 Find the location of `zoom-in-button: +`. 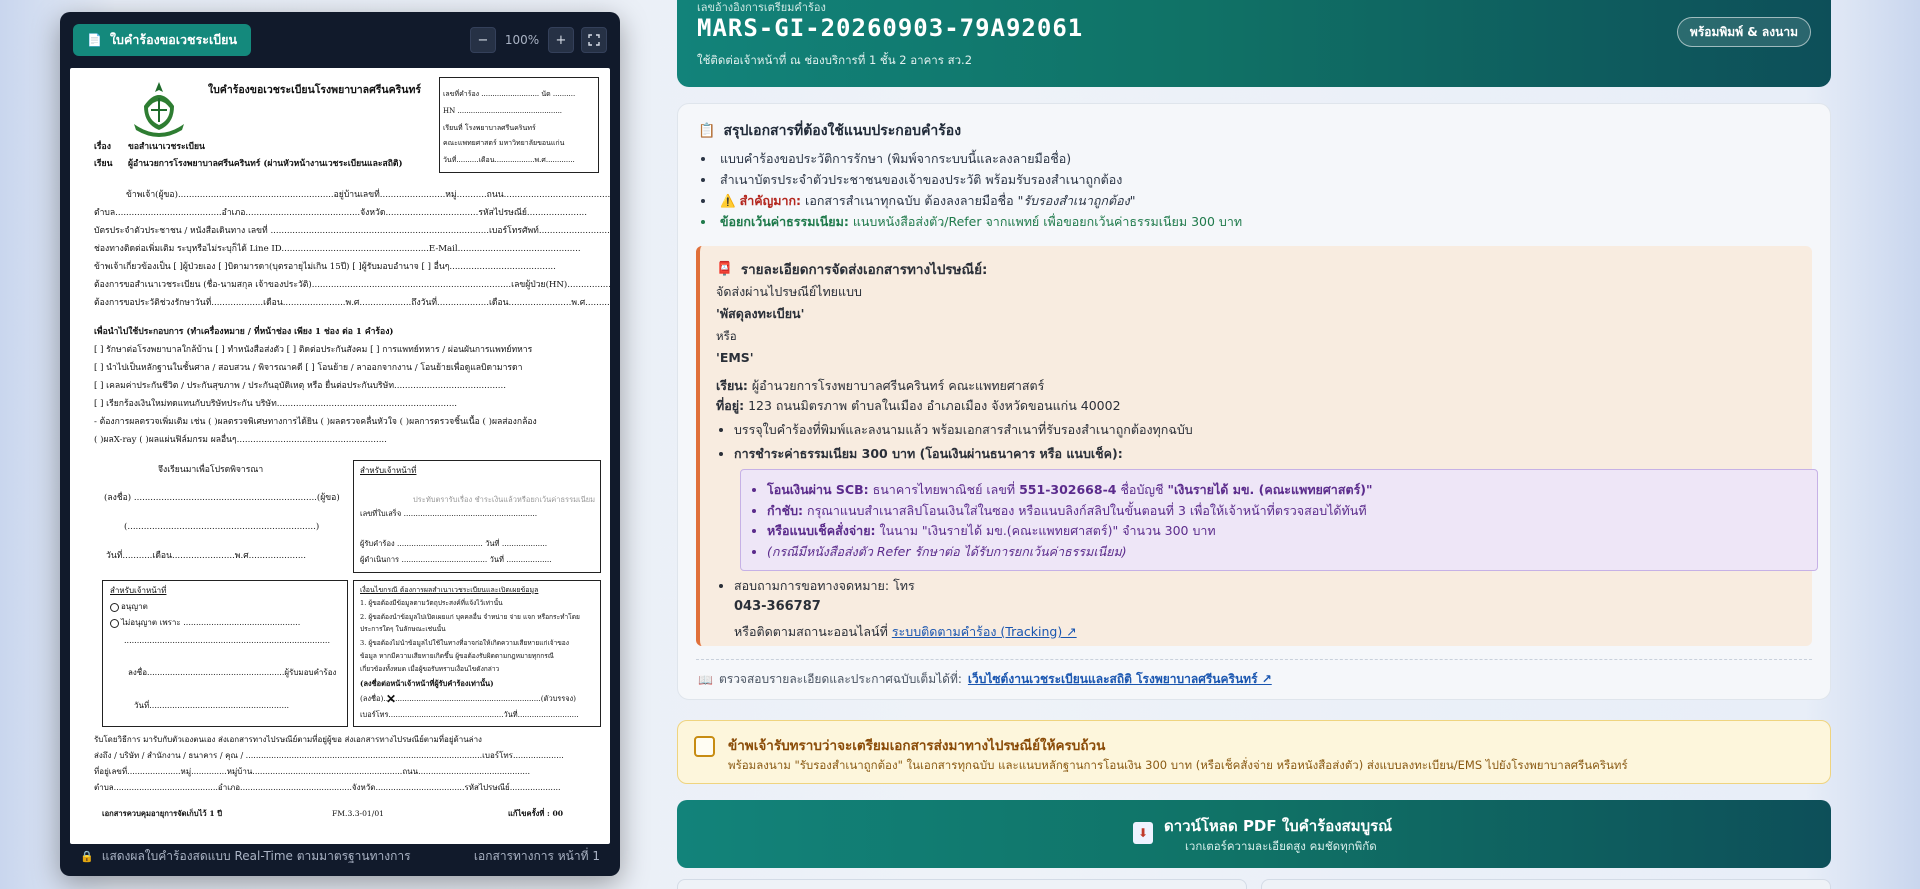

zoom-in-button: + is located at coordinates (561, 40).